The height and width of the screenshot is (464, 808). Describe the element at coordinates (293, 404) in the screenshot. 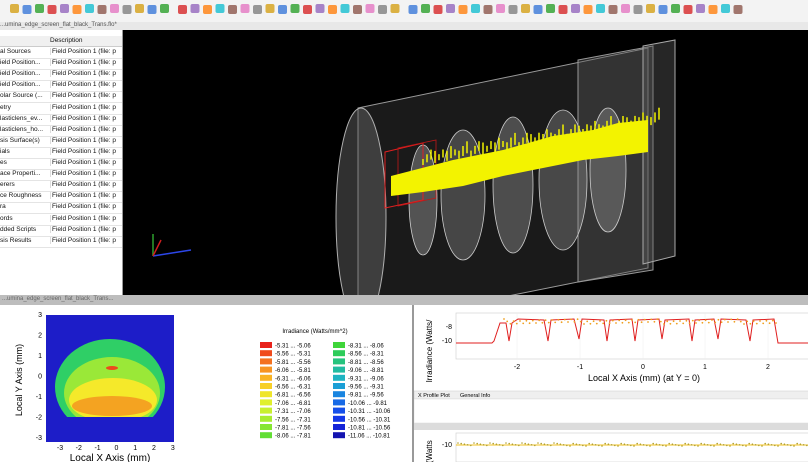

I see `legend-label: -7.06 ... -6.81` at that location.